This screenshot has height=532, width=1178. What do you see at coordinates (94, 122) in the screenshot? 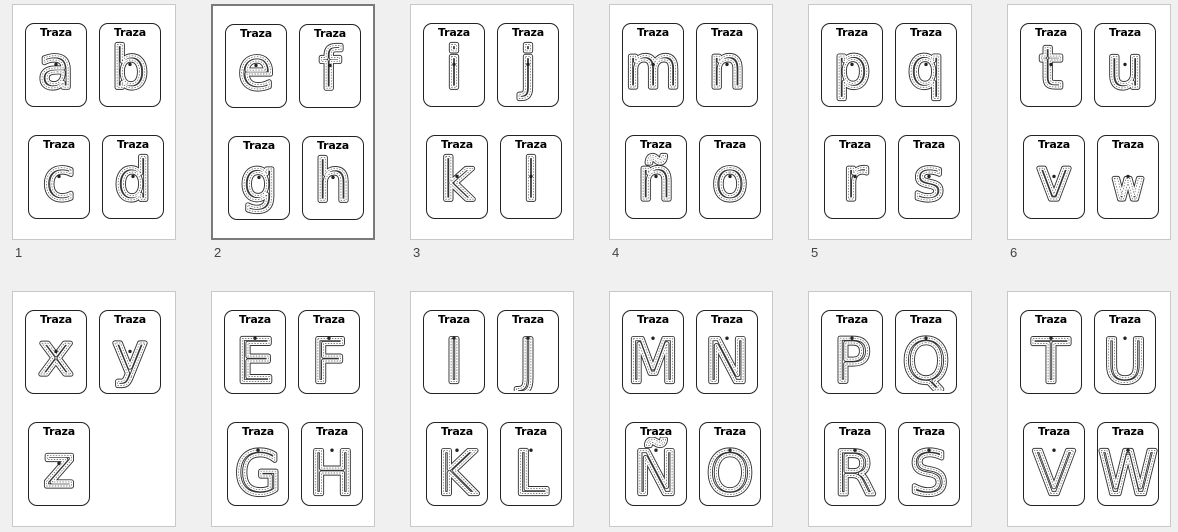
I see `slide-thumbnail: Traza a a a Traza b b b Traza c c c Traza d d d` at bounding box center [94, 122].